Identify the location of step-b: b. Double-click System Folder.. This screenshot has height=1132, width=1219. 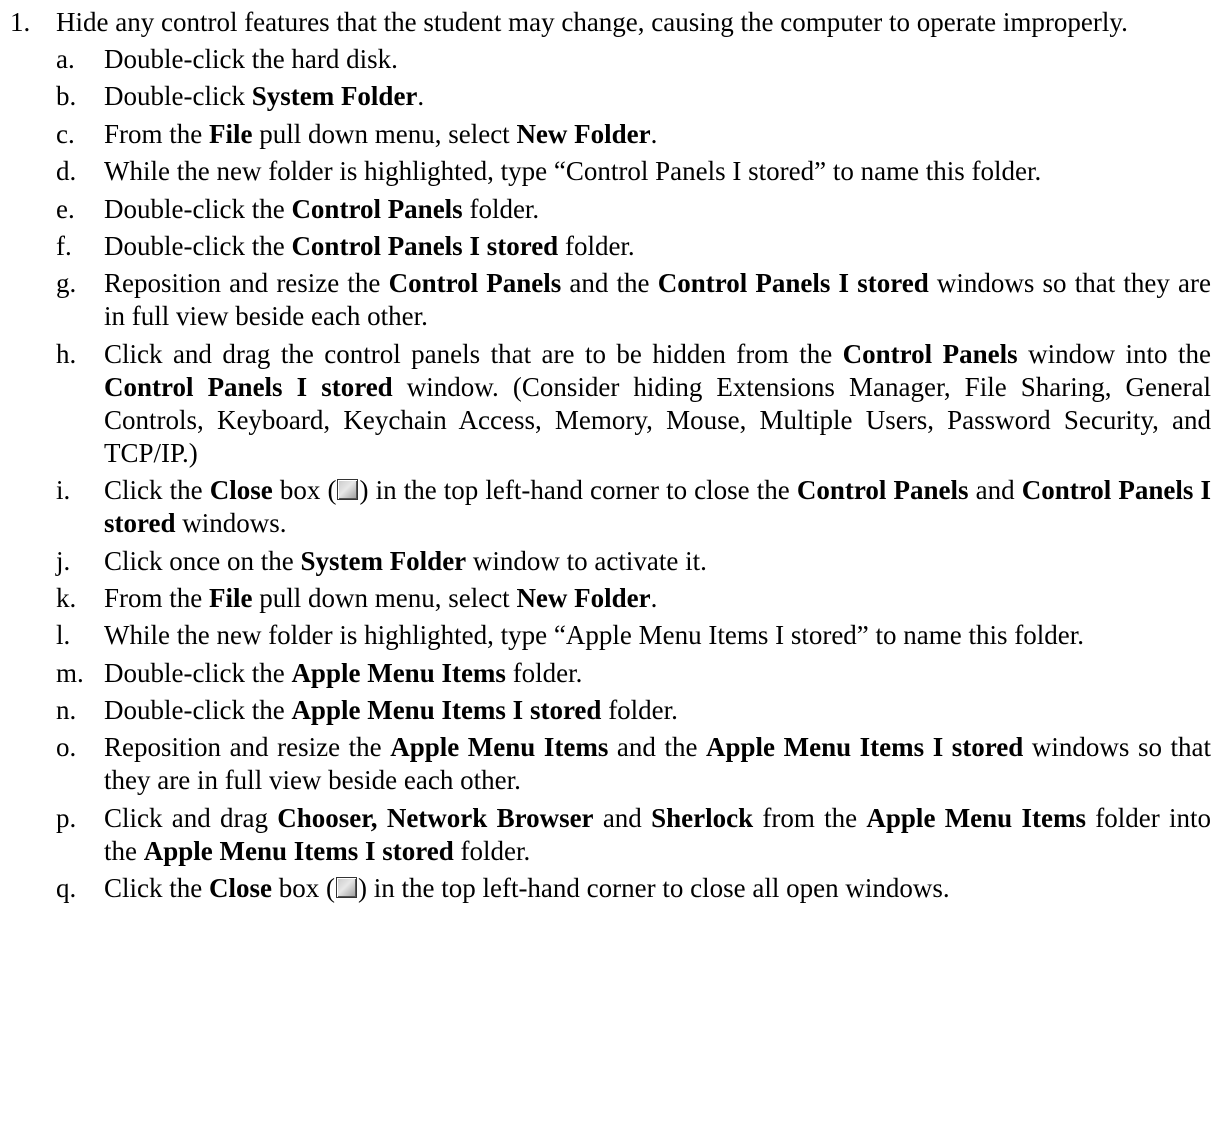
(633, 96).